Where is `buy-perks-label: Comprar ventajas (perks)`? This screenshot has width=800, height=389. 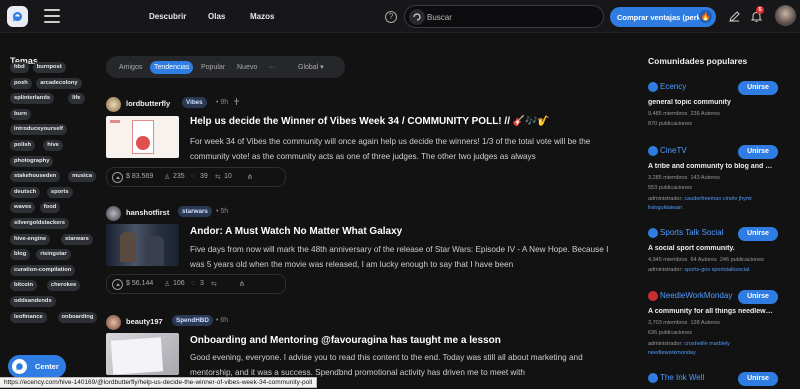
buy-perks-label: Comprar ventajas (perks) is located at coordinates (662, 17).